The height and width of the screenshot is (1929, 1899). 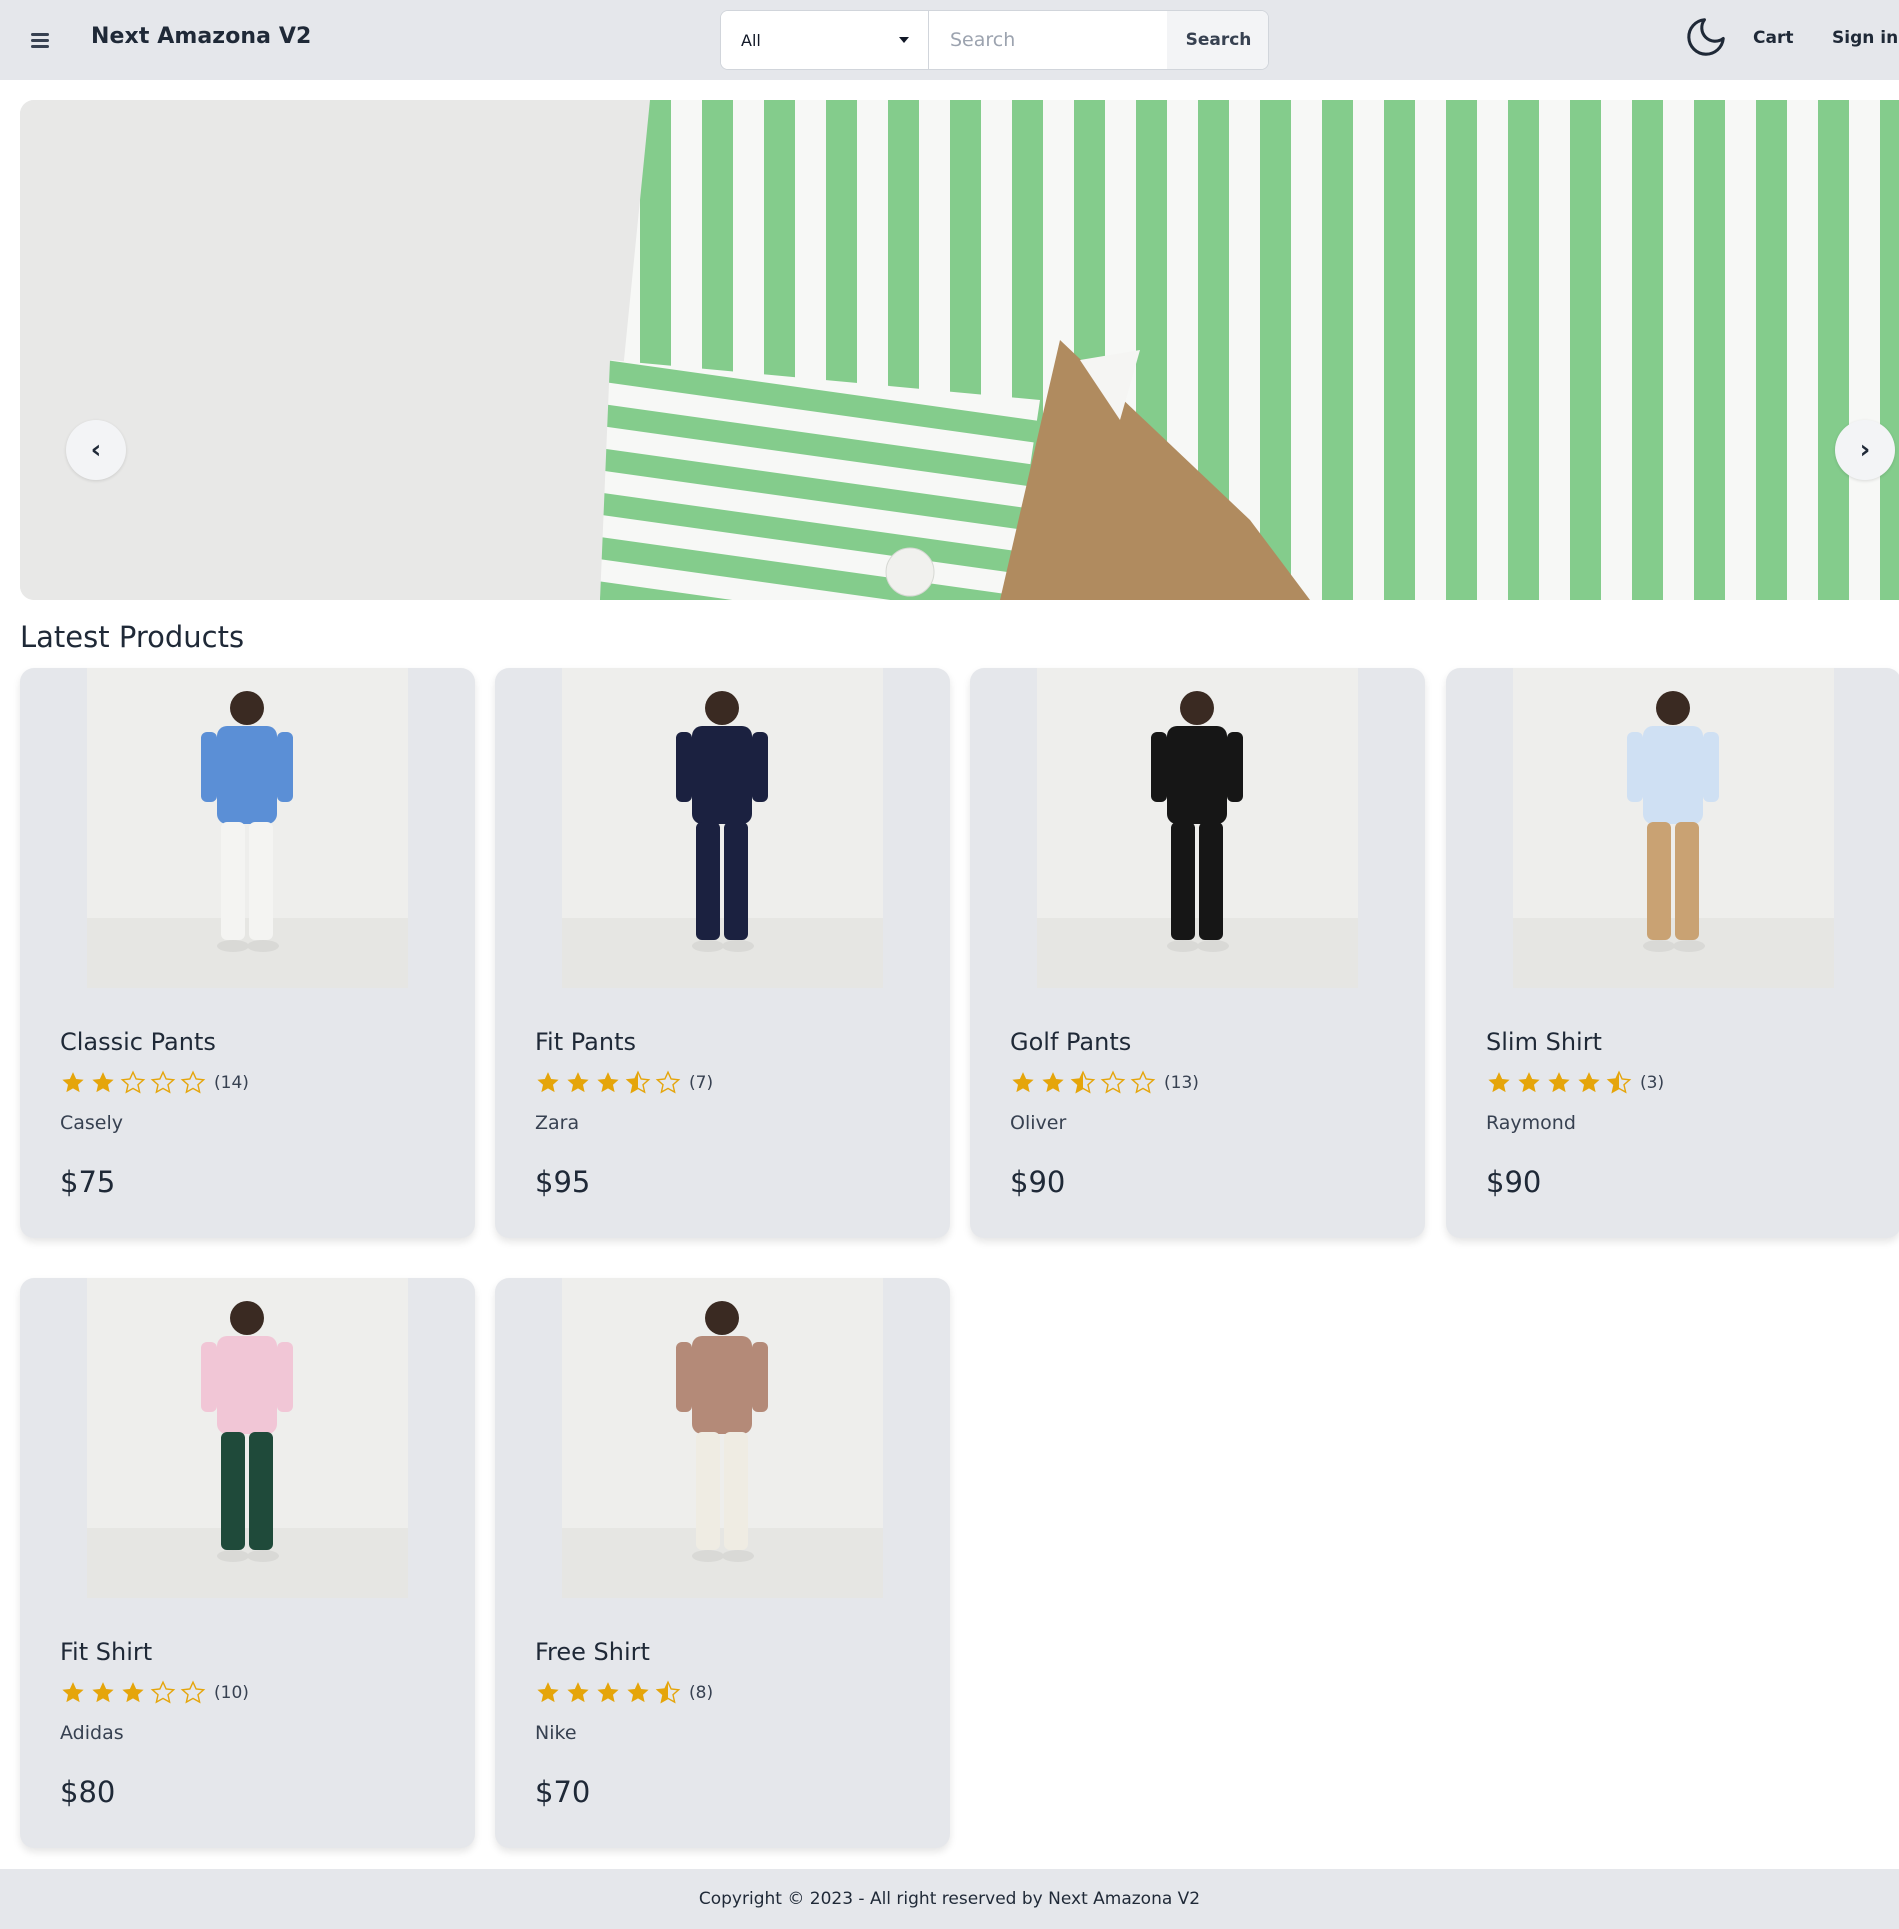 What do you see at coordinates (1575, 1083) in the screenshot?
I see `product-rating: (3)` at bounding box center [1575, 1083].